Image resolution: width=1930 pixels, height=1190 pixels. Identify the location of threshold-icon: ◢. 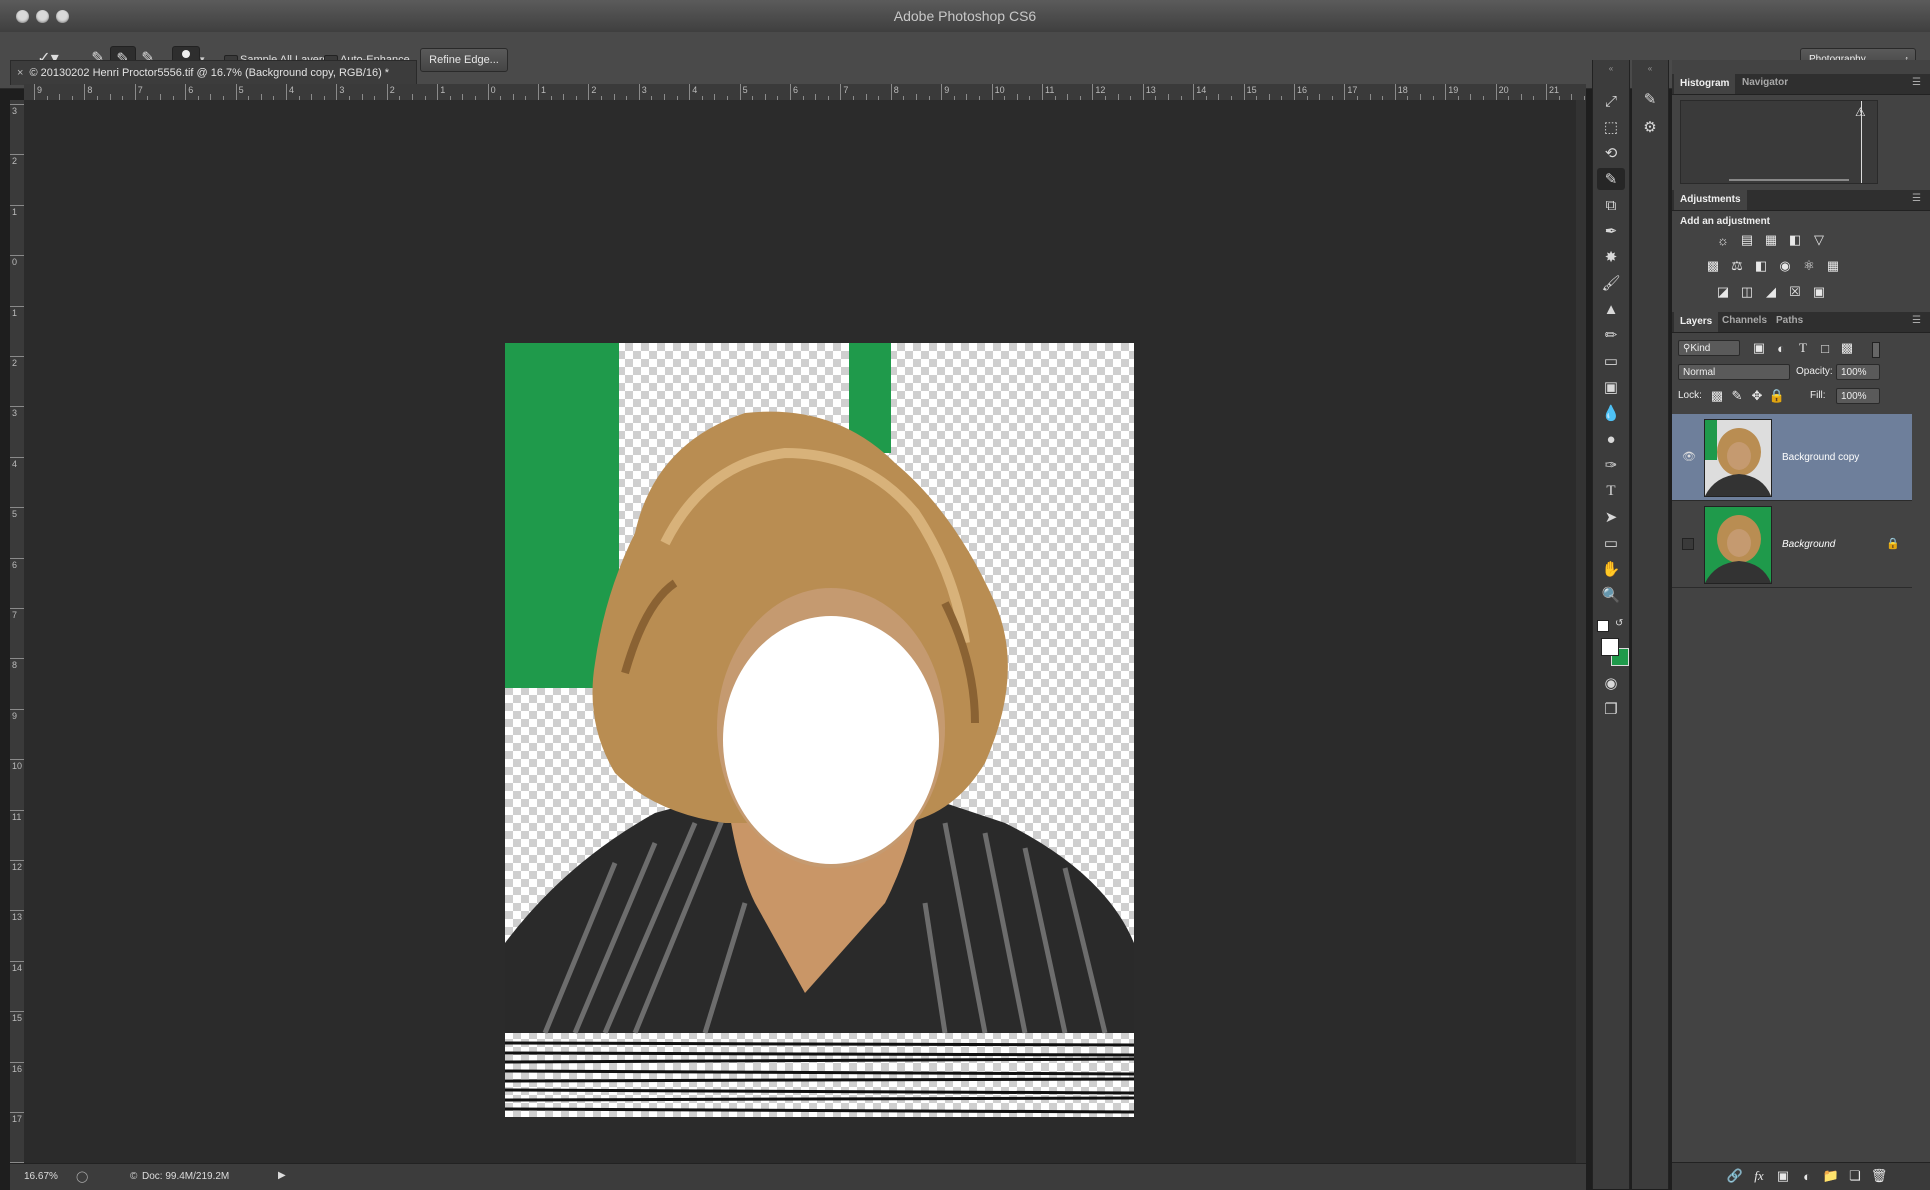
(1771, 292).